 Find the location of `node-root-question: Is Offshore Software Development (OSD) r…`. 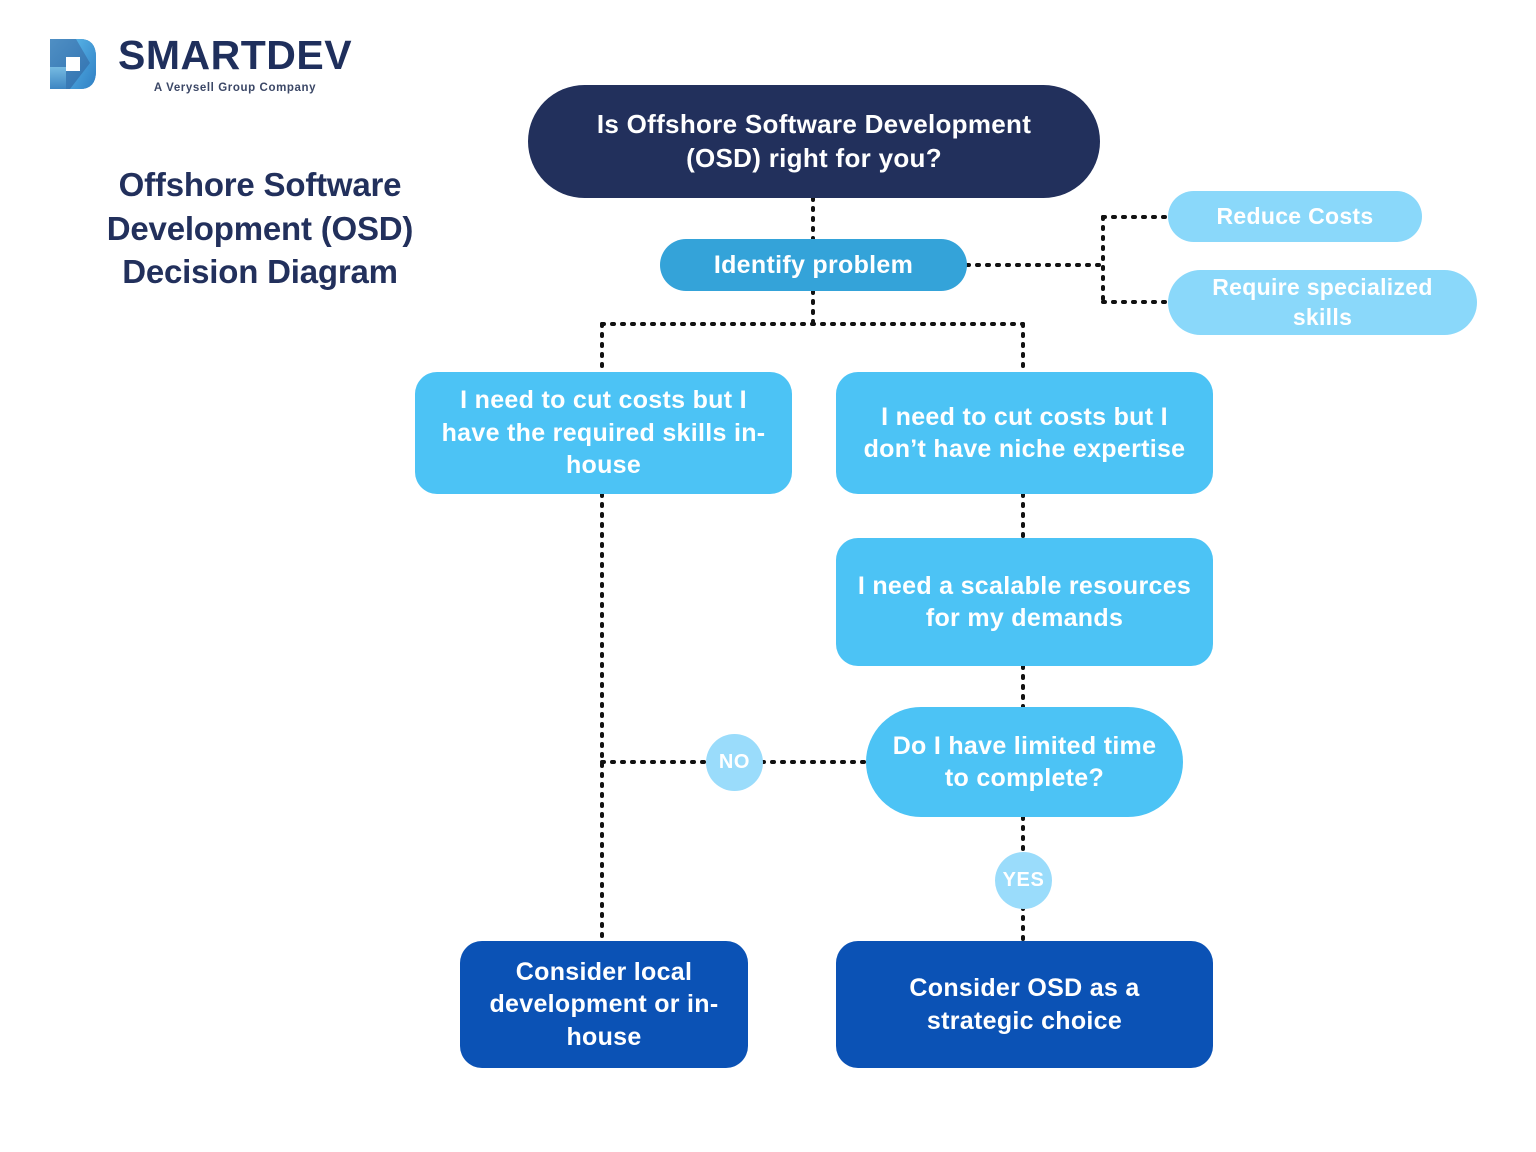

node-root-question: Is Offshore Software Development (OSD) r… is located at coordinates (814, 141).